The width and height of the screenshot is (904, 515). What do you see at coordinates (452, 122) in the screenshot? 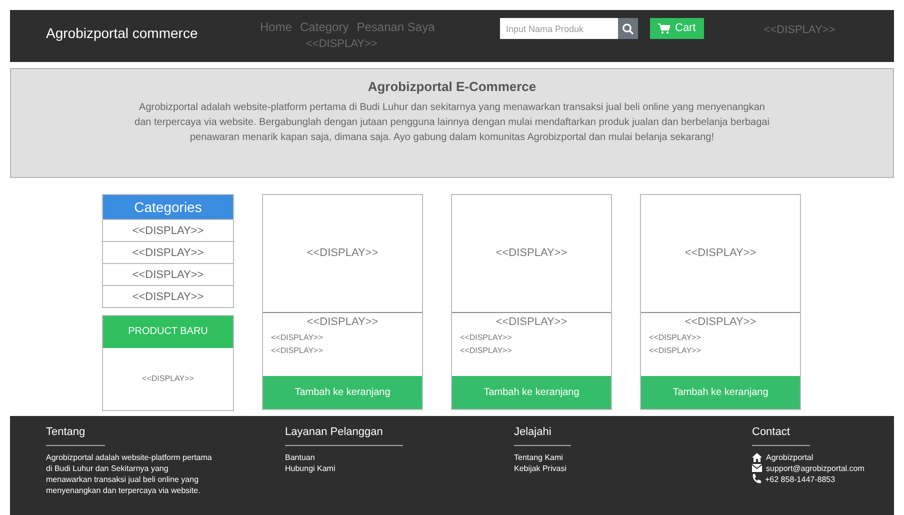
I see `banner-text: Agrobizportal adalah website-platform pertama di Budi Luhur dan sekitarnya yang menawarkan transaksi jual beli online yang menyenangkan dan terpercaya via website. Bergabunglah dengan jutaan pengguna lainnya dengan mulai mendaftarkan produk jualan dan berbelanja berbagai penawaran menarik kapan saja, dimana saja. Ayo gabung dalam komunitas Agrobizportal dan mulai belanja sekarang!` at bounding box center [452, 122].